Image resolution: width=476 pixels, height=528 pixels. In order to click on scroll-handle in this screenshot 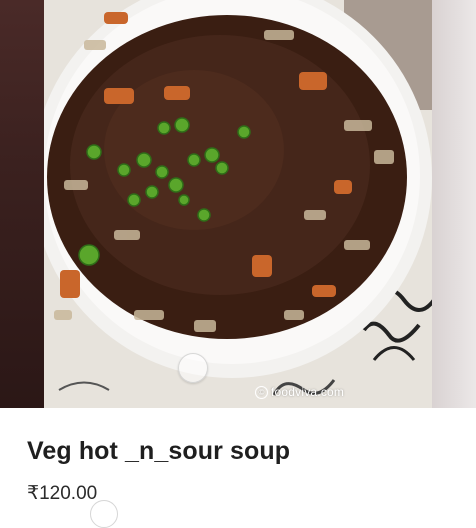, I will do `click(104, 514)`.